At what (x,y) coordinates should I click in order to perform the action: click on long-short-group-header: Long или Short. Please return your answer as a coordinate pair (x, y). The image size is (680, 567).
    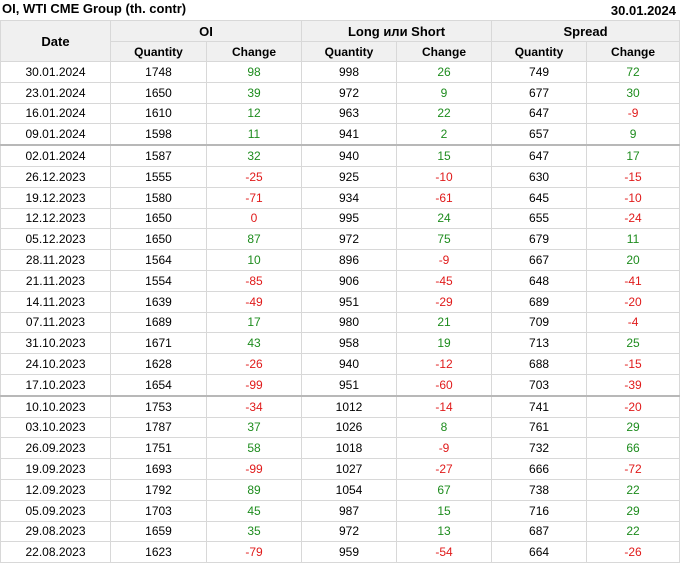
    Looking at the image, I should click on (397, 31).